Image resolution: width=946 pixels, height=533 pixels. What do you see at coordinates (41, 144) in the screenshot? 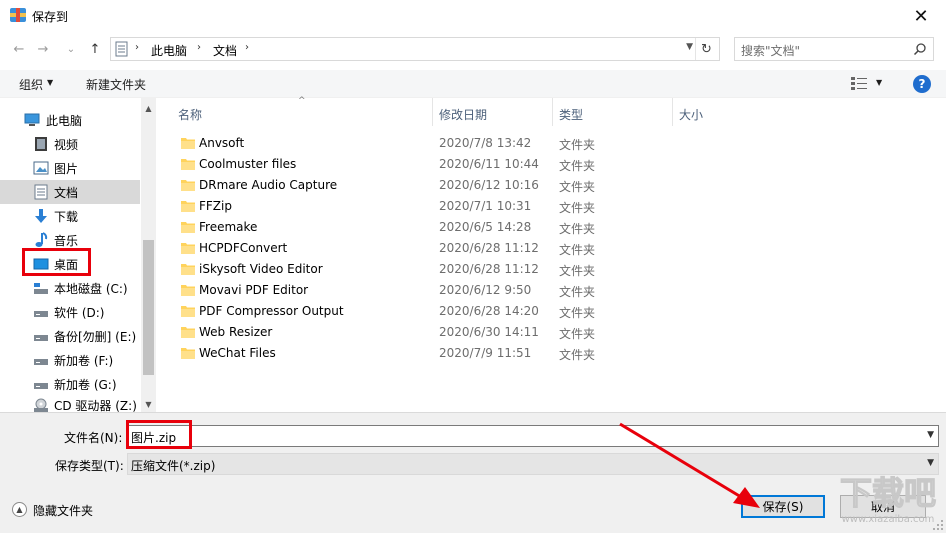
I see `video-icon` at bounding box center [41, 144].